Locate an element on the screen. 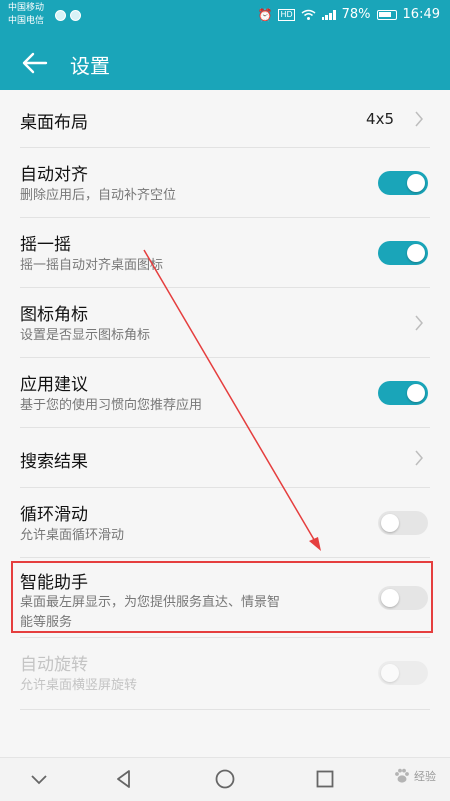 This screenshot has width=450, height=801. watermark: 经验 is located at coordinates (414, 776).